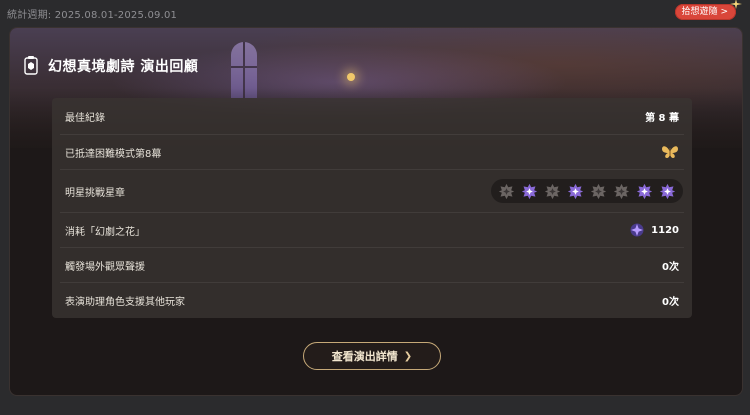 The height and width of the screenshot is (415, 750). What do you see at coordinates (372, 116) in the screenshot?
I see `row-best-record: 最佳紀錄 第 8 幕` at bounding box center [372, 116].